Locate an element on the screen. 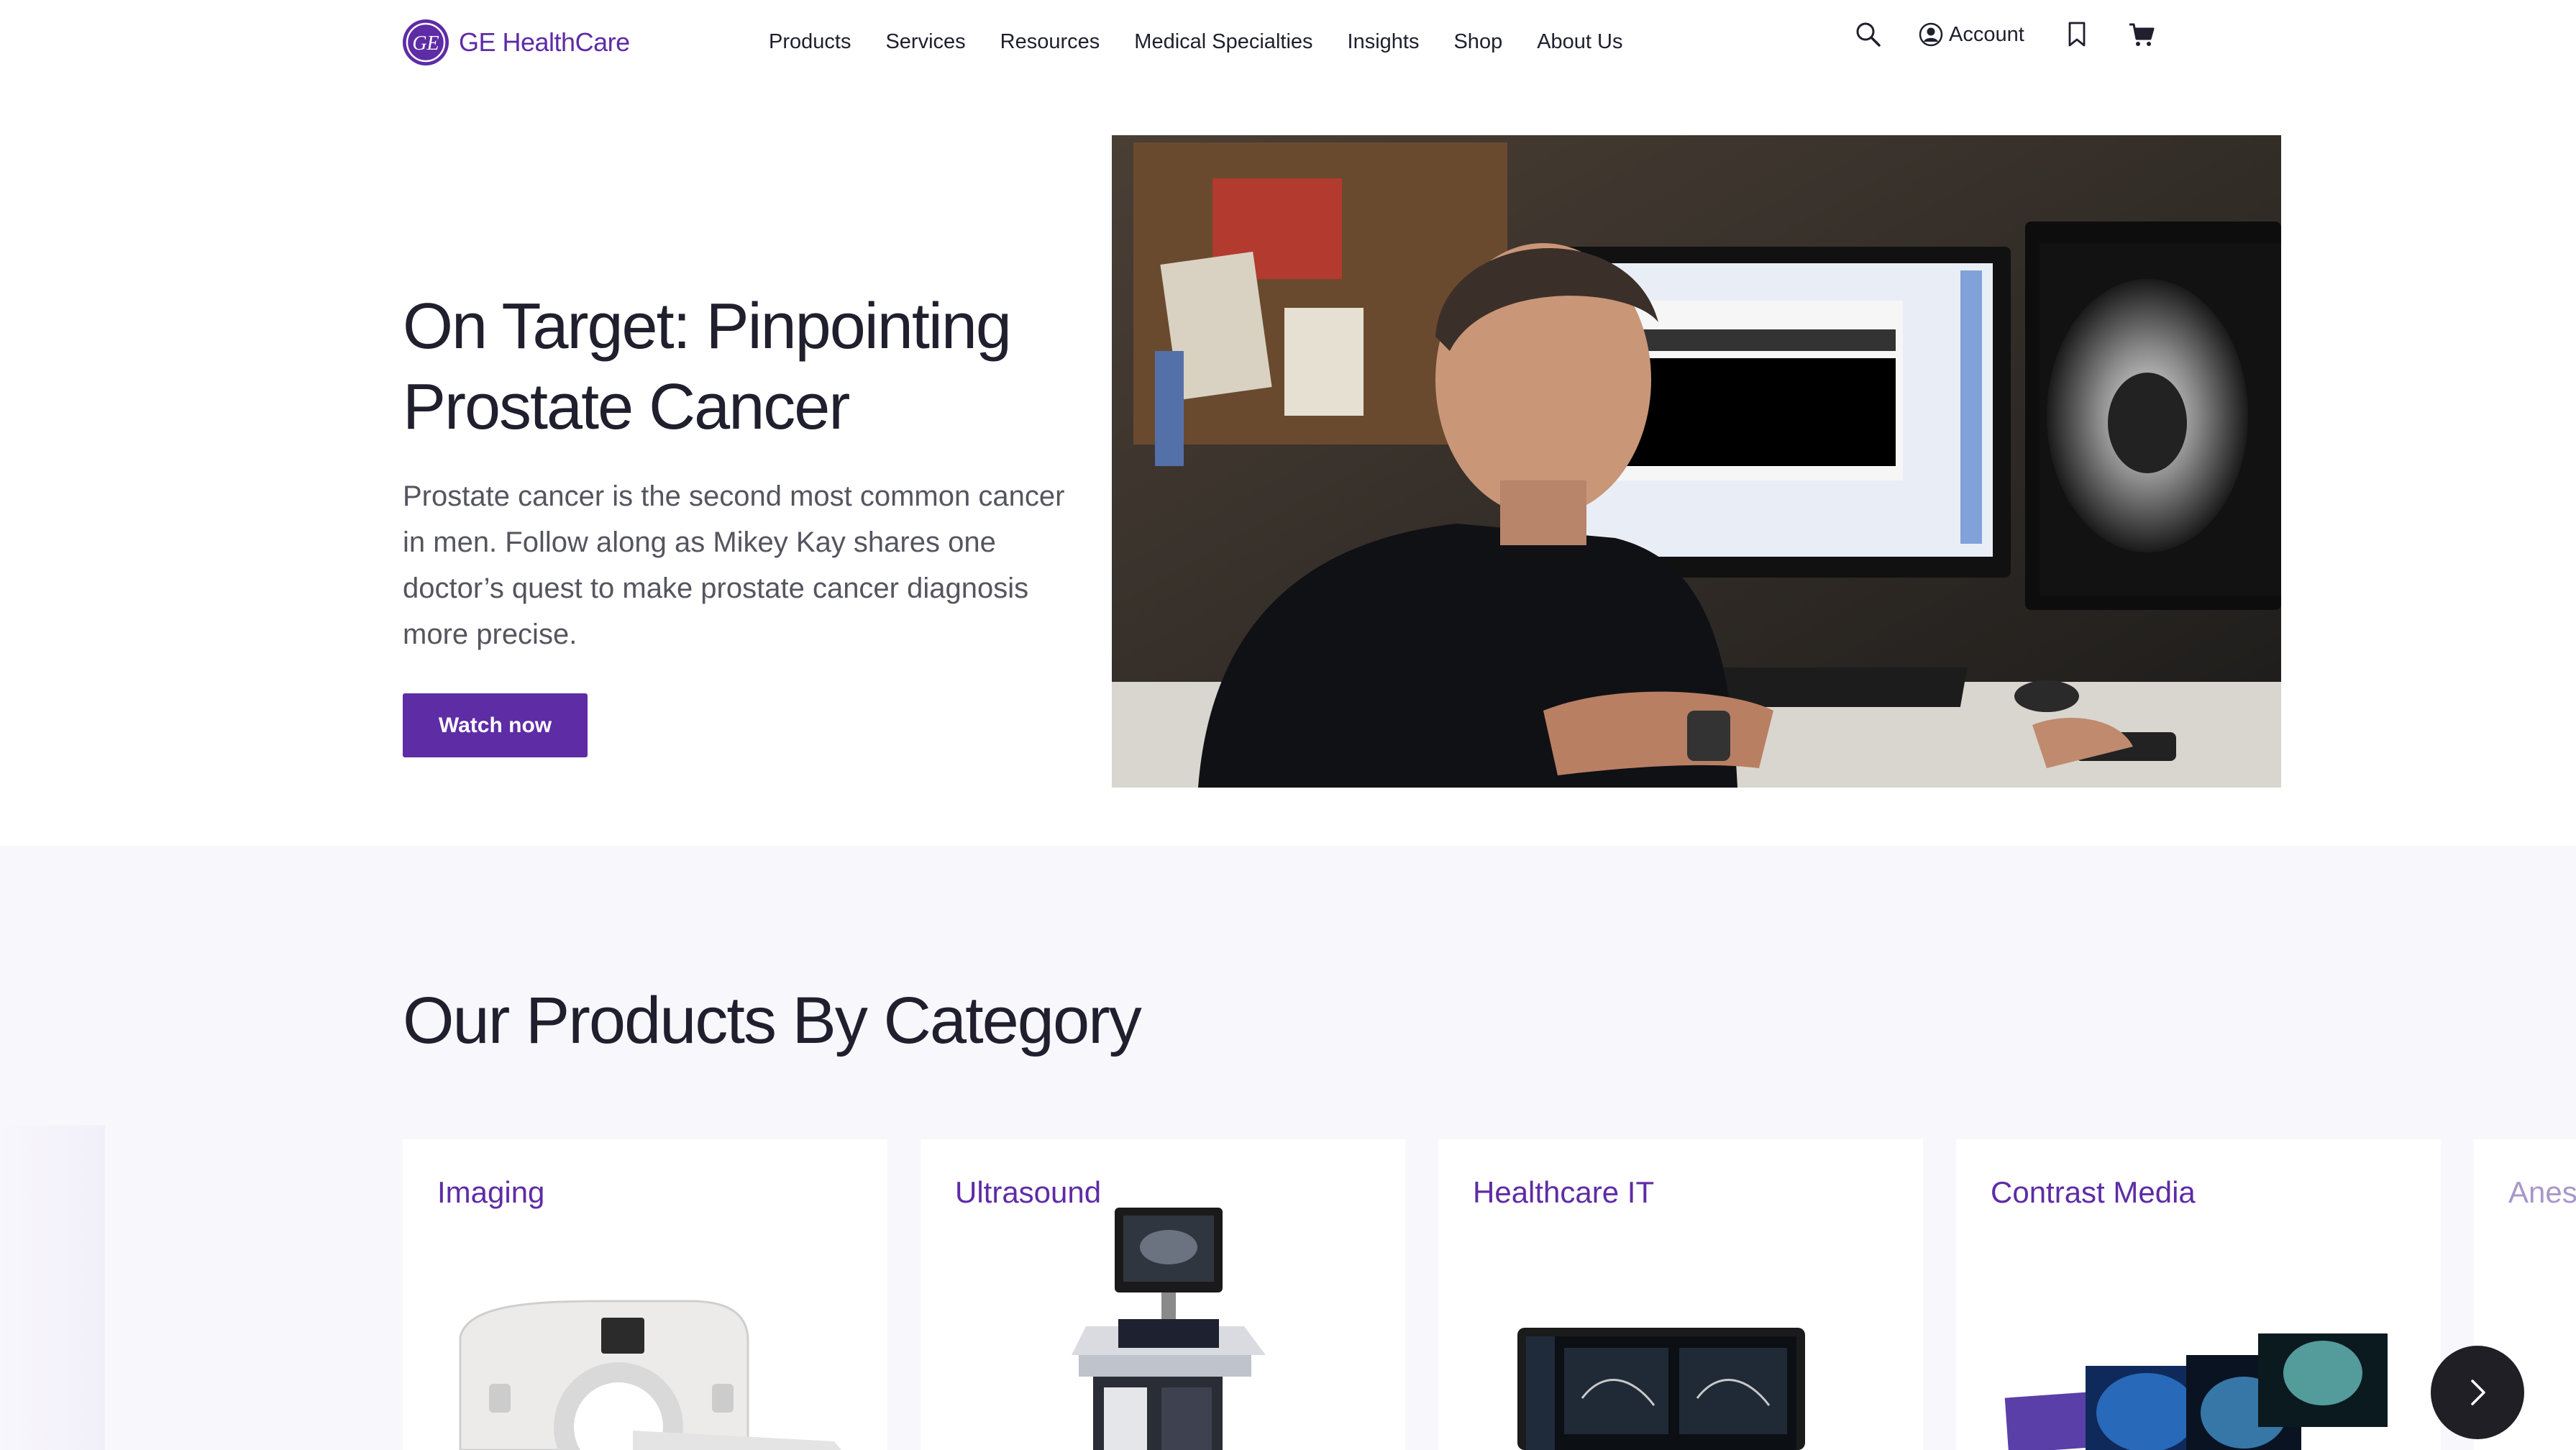 This screenshot has width=2576, height=1450. category-card-contrast-media: Contrast Media is located at coordinates (2198, 1294).